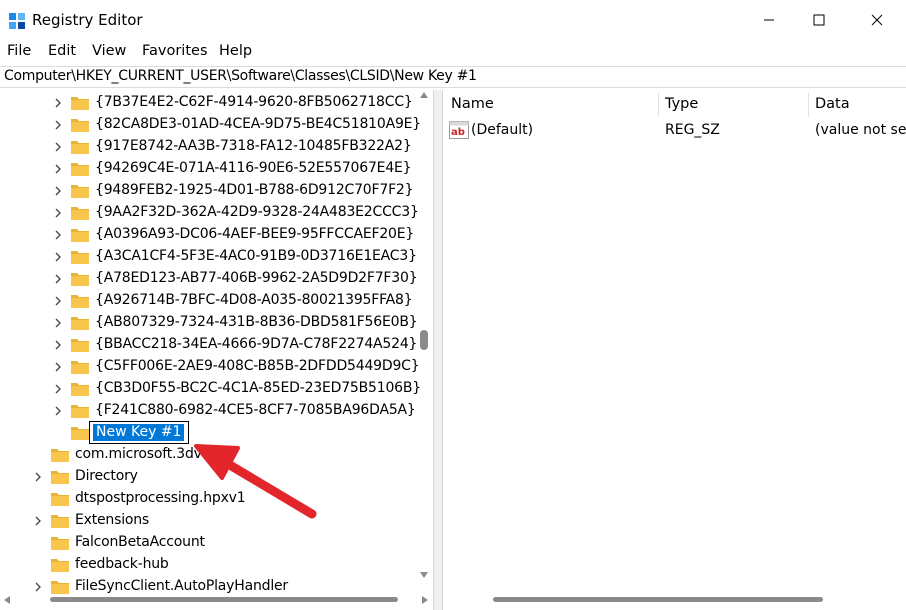 The image size is (906, 610). I want to click on column-header-data: Data, so click(832, 104).